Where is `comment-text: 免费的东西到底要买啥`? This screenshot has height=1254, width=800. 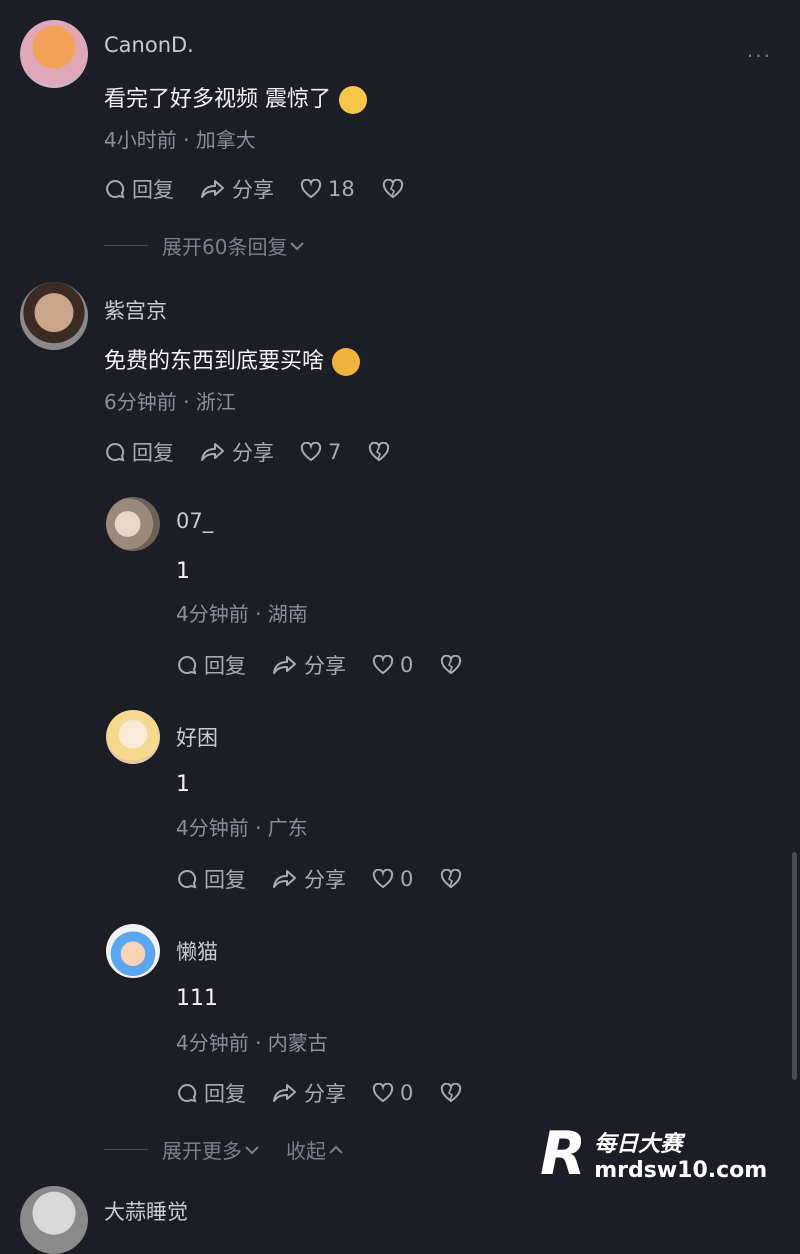 comment-text: 免费的东西到底要买啥 is located at coordinates (232, 359).